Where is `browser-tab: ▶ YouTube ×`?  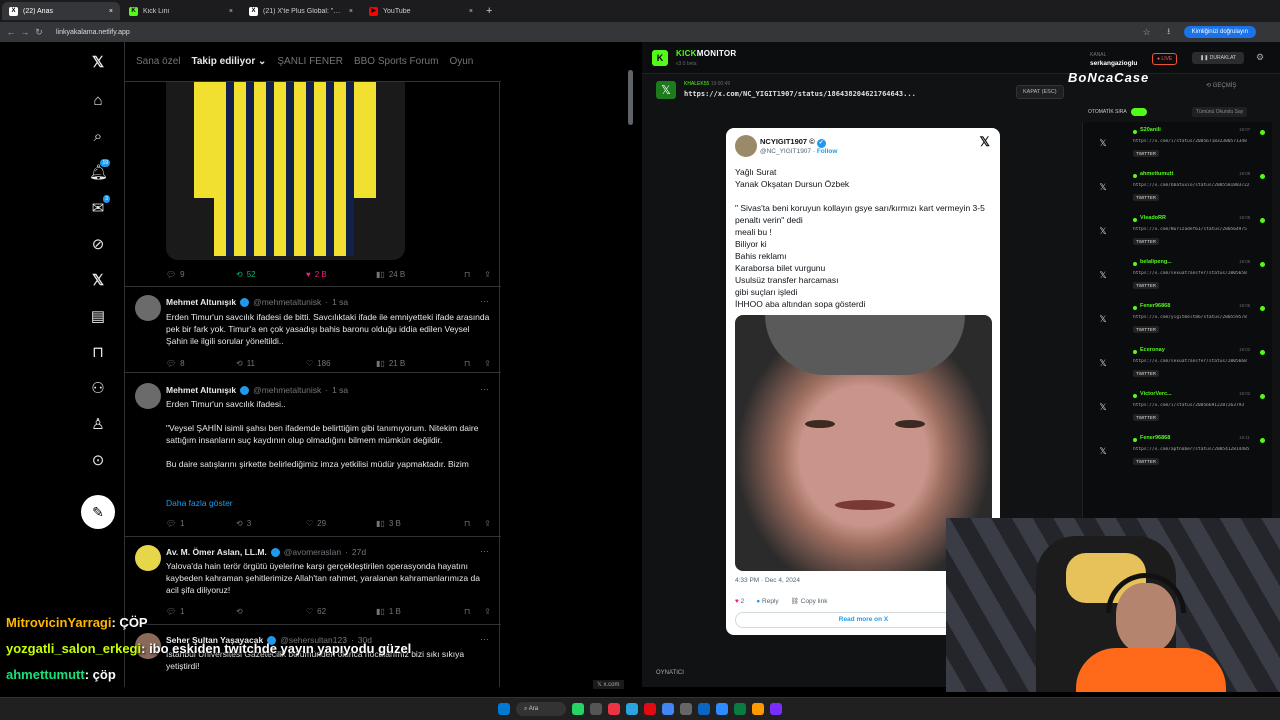 browser-tab: ▶ YouTube × is located at coordinates (421, 11).